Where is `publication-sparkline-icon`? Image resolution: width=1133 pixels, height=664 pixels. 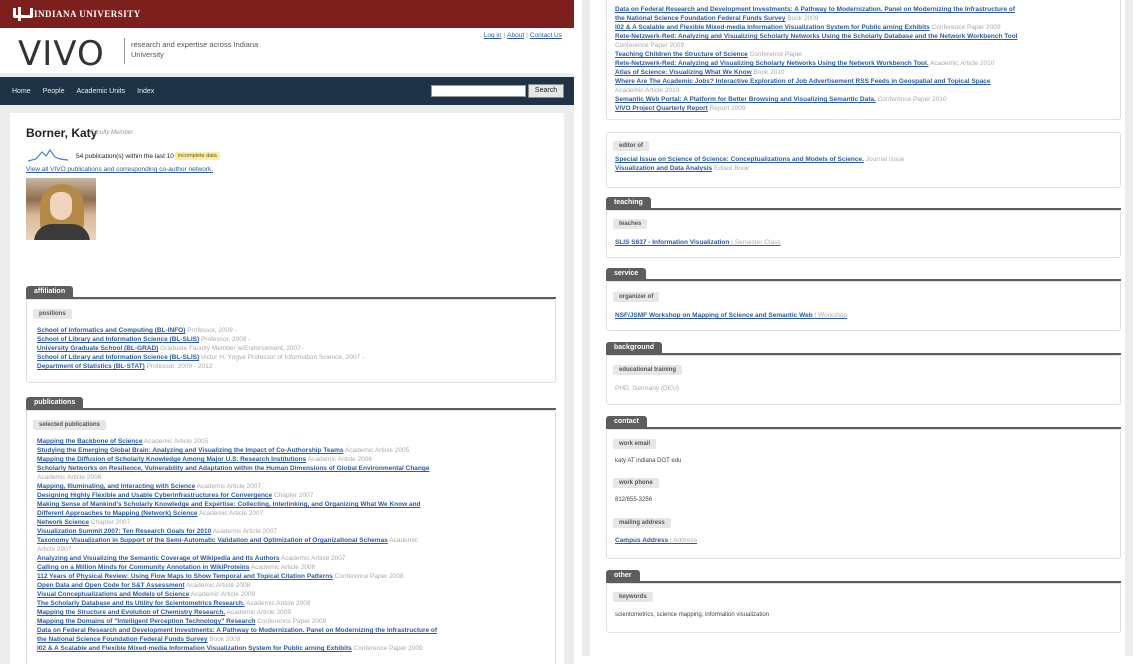
publication-sparkline-icon is located at coordinates (48, 155).